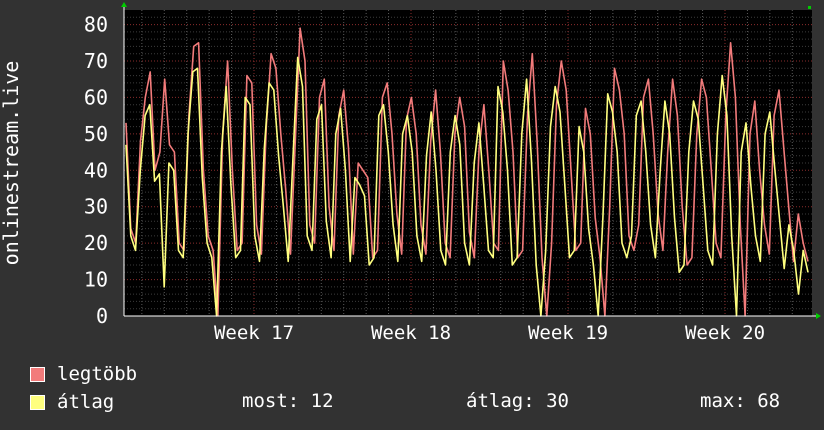 This screenshot has height=430, width=824. I want to click on legend-swatch-max, so click(37, 374).